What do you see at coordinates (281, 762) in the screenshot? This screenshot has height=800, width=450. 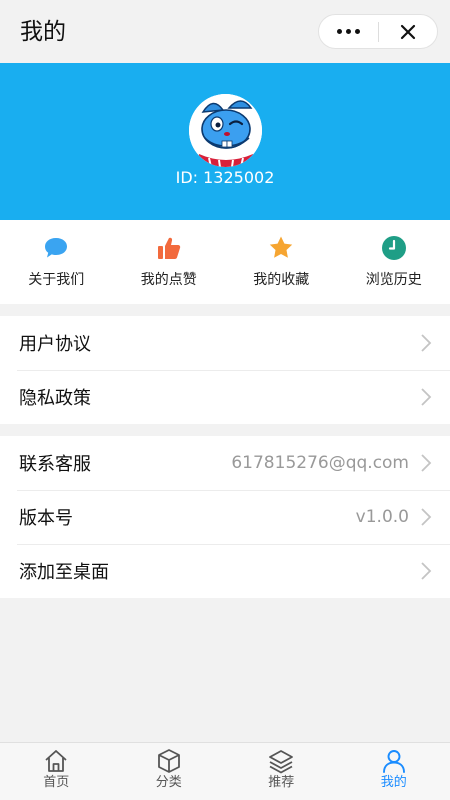 I see `layers-icon` at bounding box center [281, 762].